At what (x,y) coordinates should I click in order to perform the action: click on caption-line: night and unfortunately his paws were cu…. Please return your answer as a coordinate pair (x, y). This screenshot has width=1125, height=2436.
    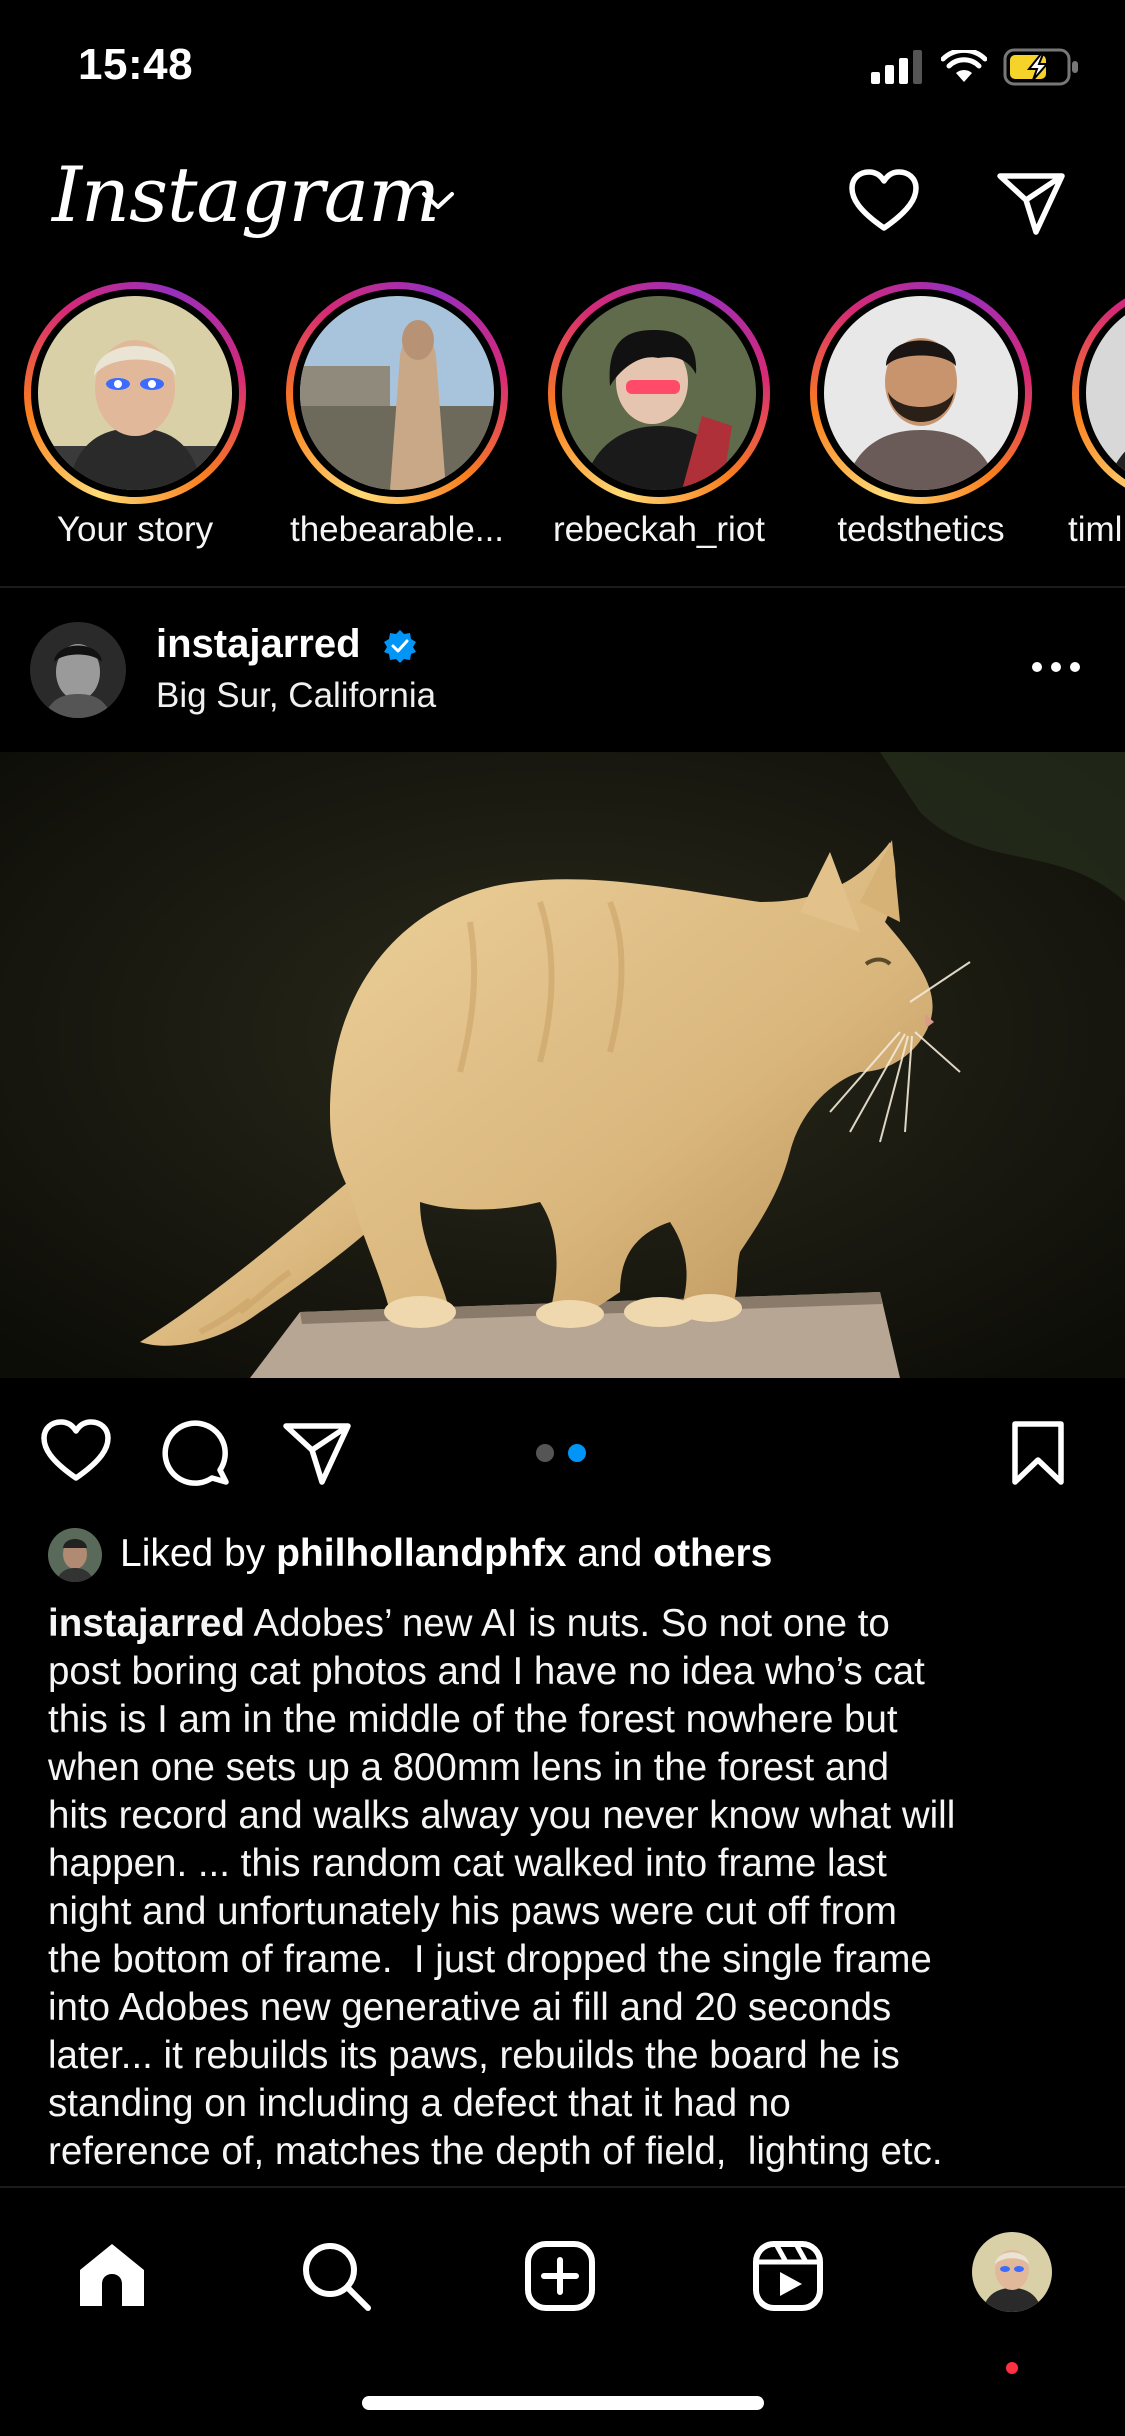
    Looking at the image, I should click on (472, 1911).